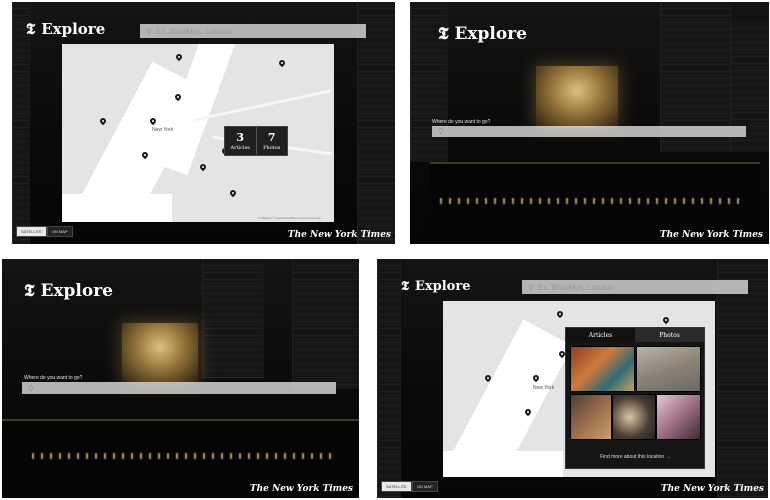  I want to click on location-summary-popup: 3 Articles 7 Photos, so click(256, 141).